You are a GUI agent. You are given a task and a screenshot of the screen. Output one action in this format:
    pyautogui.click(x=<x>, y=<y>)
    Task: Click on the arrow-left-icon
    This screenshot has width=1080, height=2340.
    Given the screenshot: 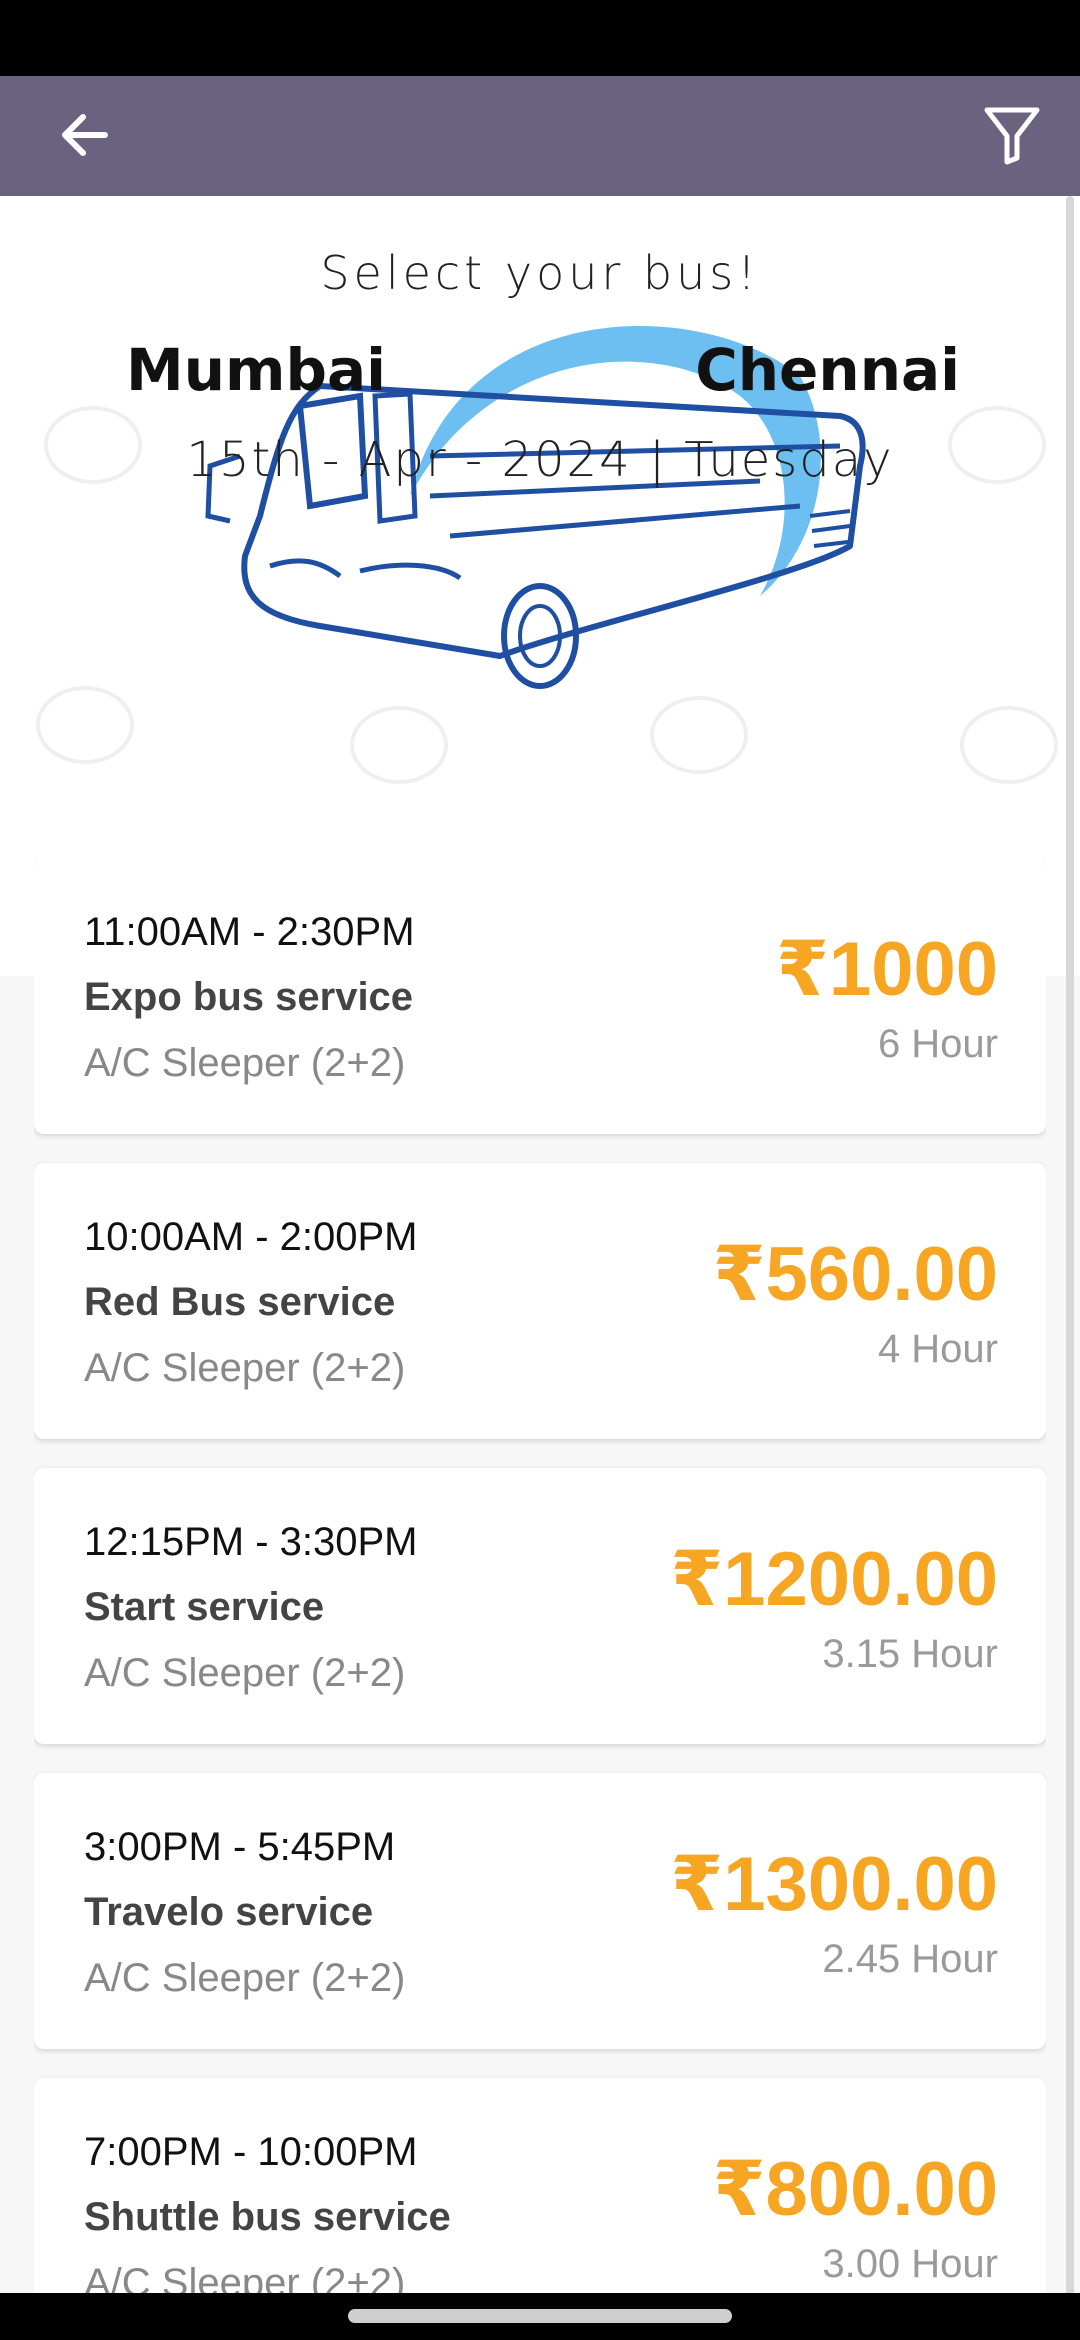 What is the action you would take?
    pyautogui.click(x=85, y=135)
    